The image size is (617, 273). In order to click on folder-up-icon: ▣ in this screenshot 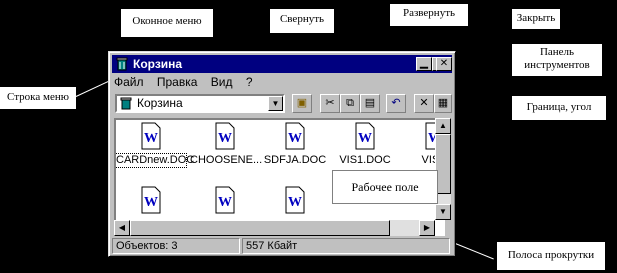, I will do `click(302, 103)`.